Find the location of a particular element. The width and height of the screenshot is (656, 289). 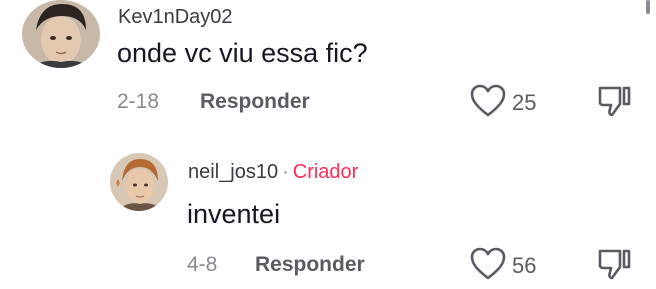

scrollbar is located at coordinates (648, 7).